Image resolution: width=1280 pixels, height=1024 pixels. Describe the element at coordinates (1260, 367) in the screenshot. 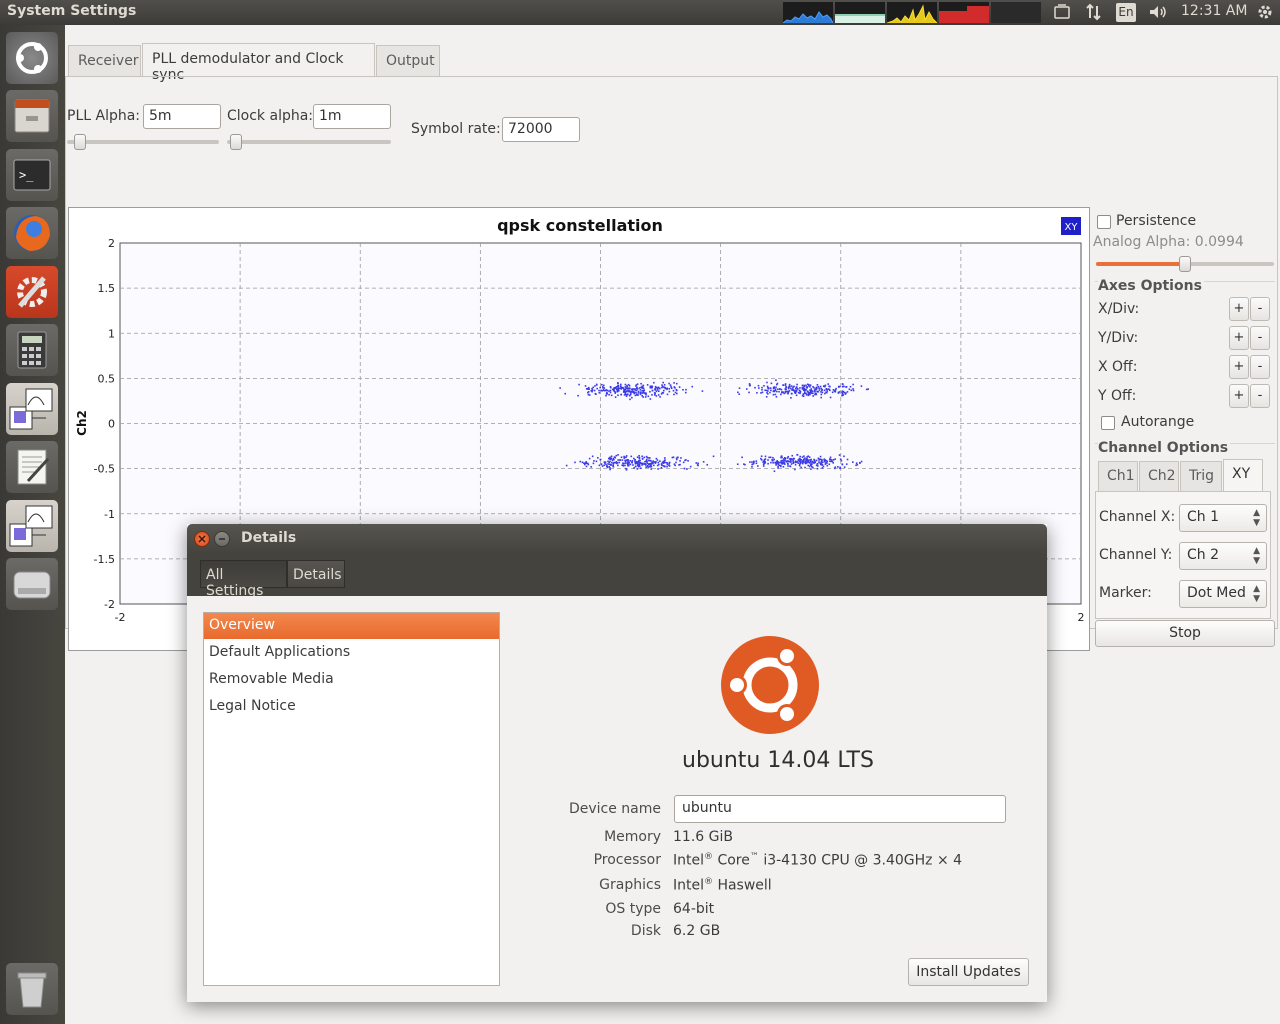

I see `x-off-minus-button: -` at that location.